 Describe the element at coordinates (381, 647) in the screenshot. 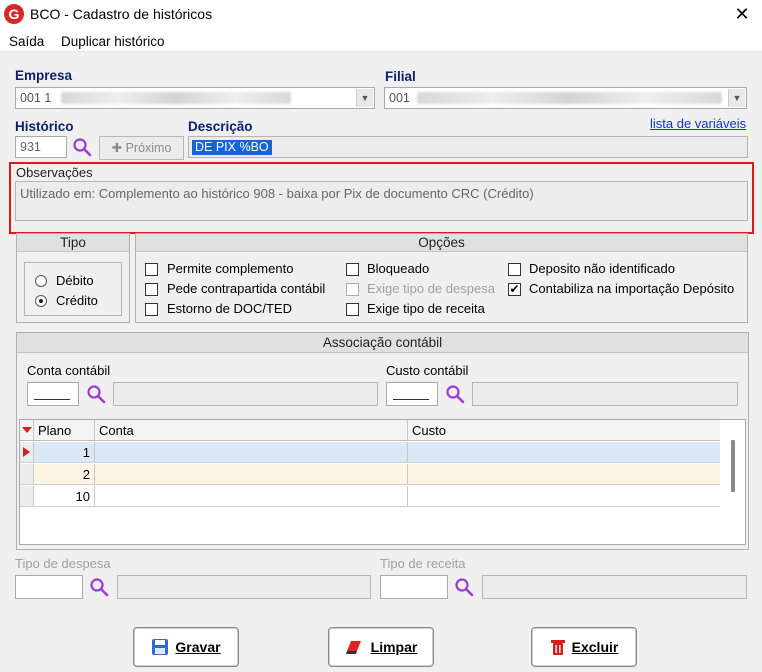

I see `limpar-button: Limpar` at that location.